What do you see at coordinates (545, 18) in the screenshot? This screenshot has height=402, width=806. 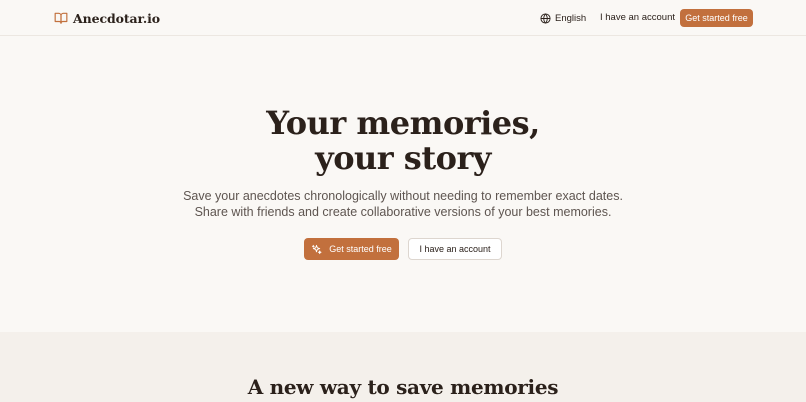 I see `globe-icon` at bounding box center [545, 18].